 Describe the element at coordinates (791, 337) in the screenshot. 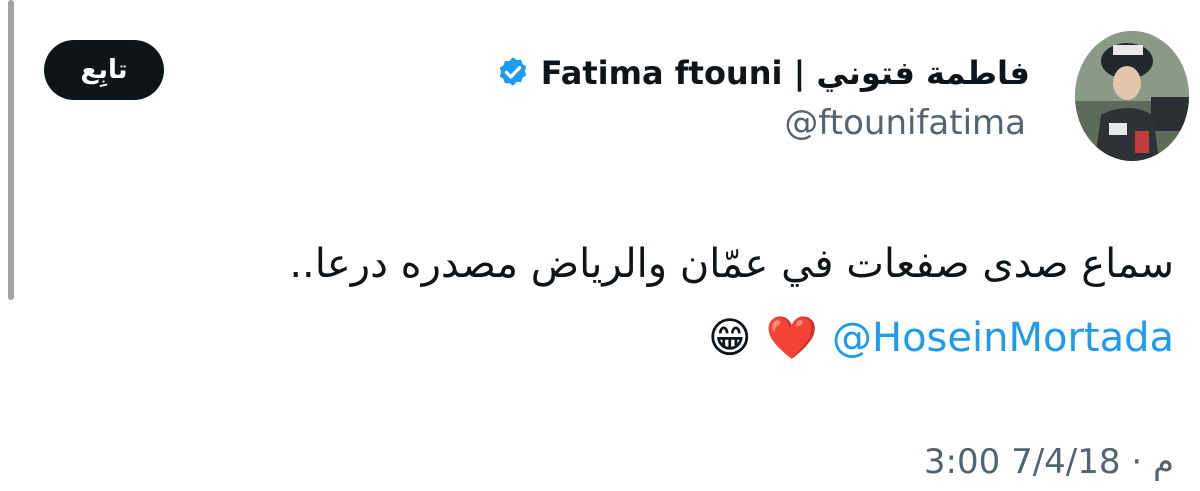

I see `red-heart-emoji: ❤️` at that location.